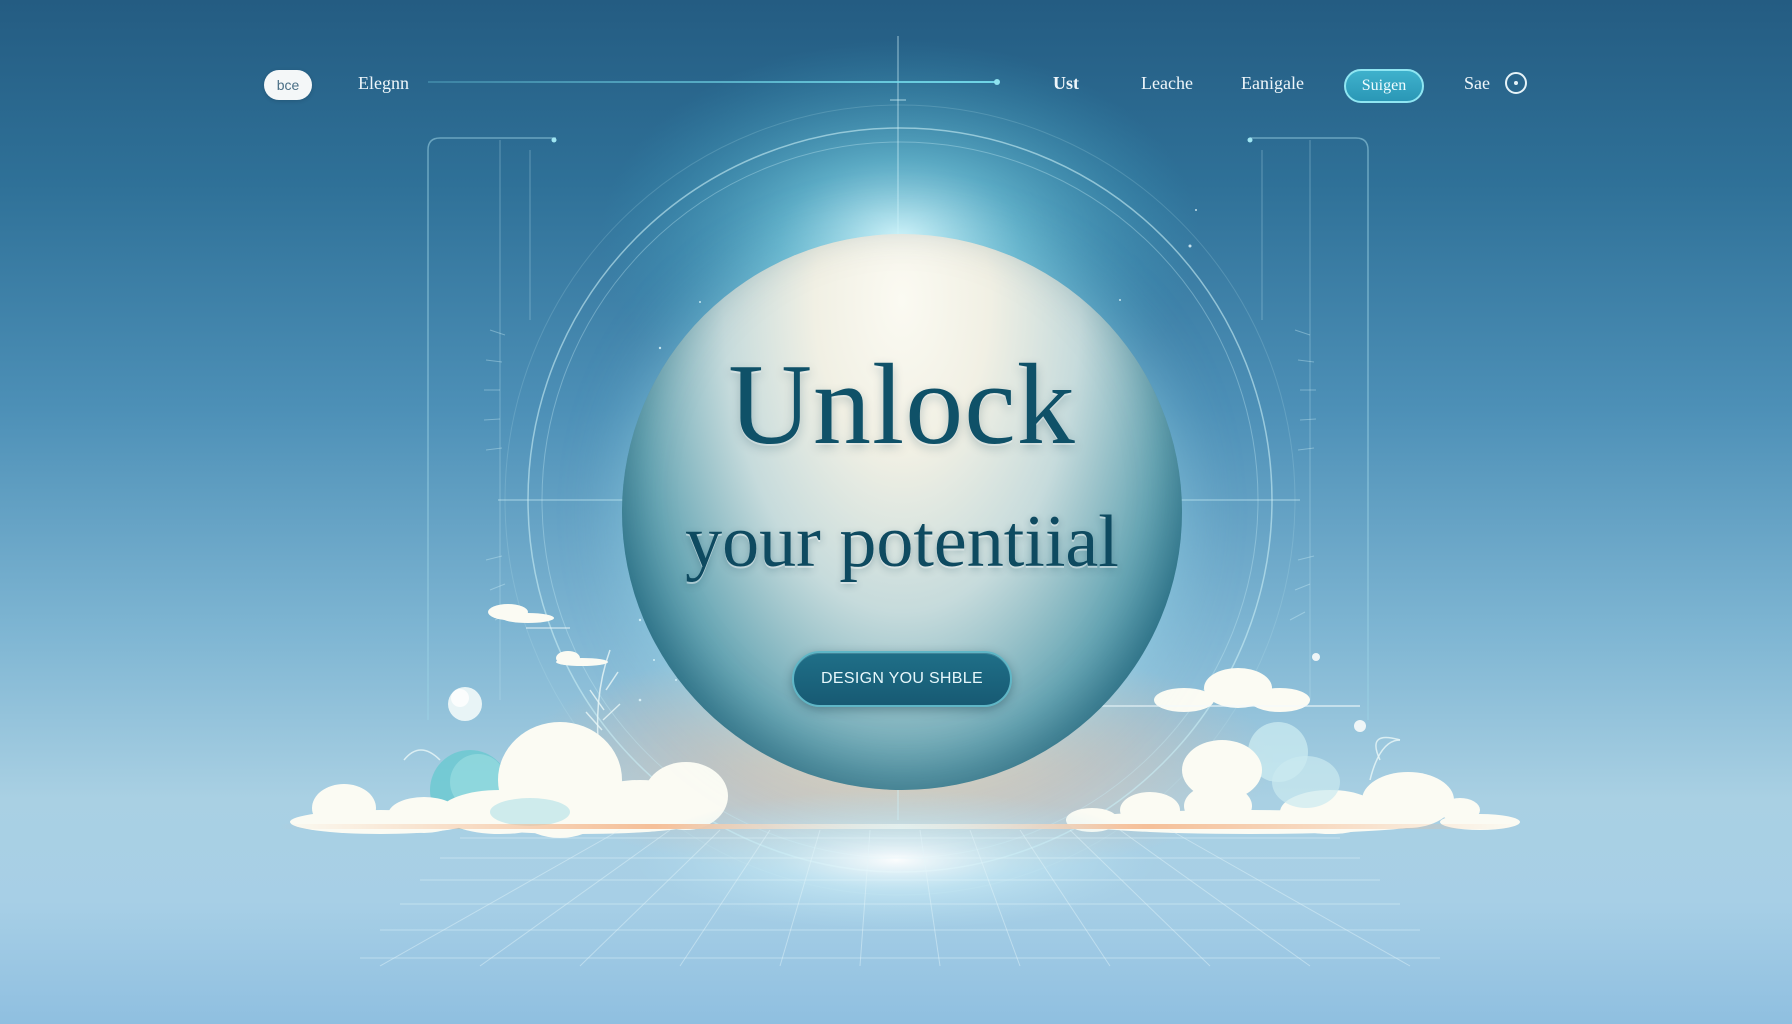  Describe the element at coordinates (902, 405) in the screenshot. I see `hero-title: Unlock` at that location.